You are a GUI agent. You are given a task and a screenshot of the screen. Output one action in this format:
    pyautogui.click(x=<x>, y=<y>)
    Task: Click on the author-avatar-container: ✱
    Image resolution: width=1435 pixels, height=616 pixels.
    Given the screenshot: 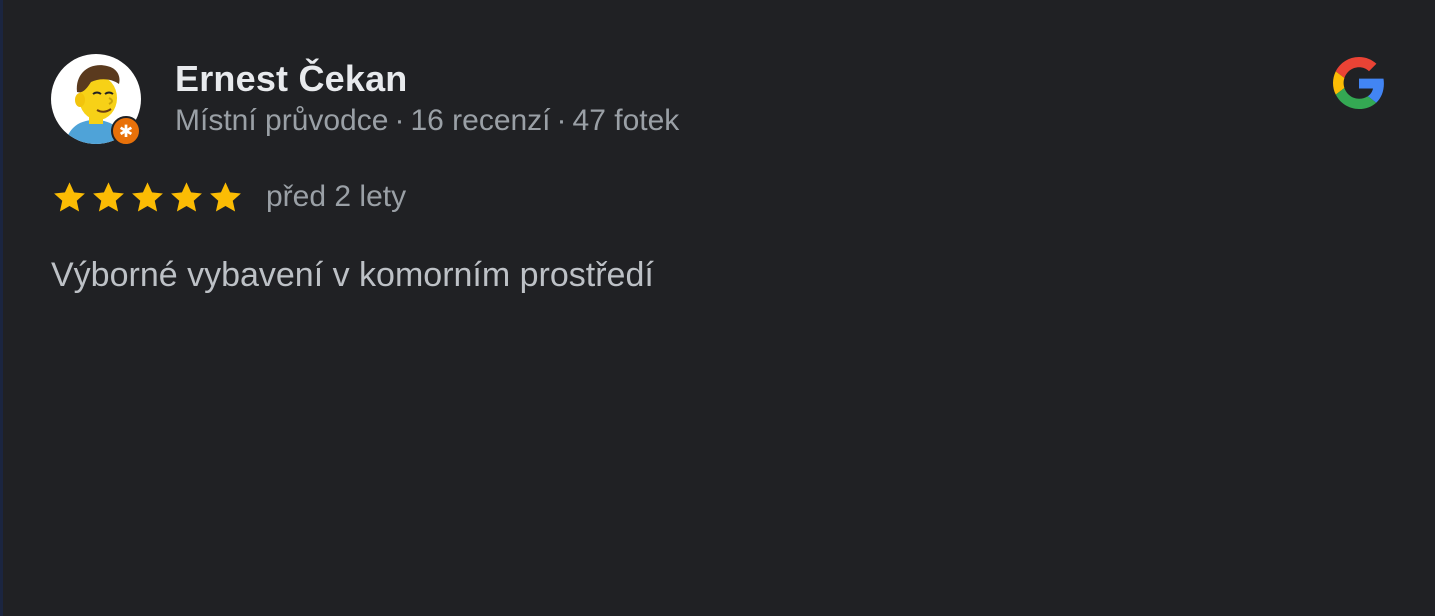 What is the action you would take?
    pyautogui.click(x=97, y=100)
    